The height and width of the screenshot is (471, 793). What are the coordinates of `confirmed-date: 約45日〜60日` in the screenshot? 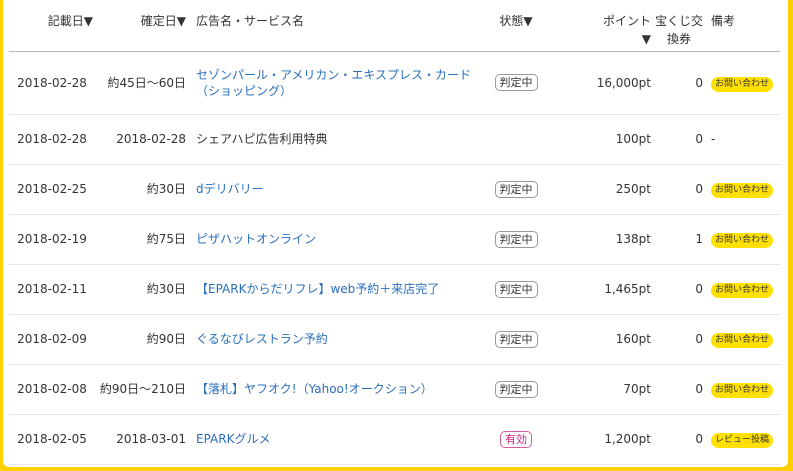 It's located at (141, 83).